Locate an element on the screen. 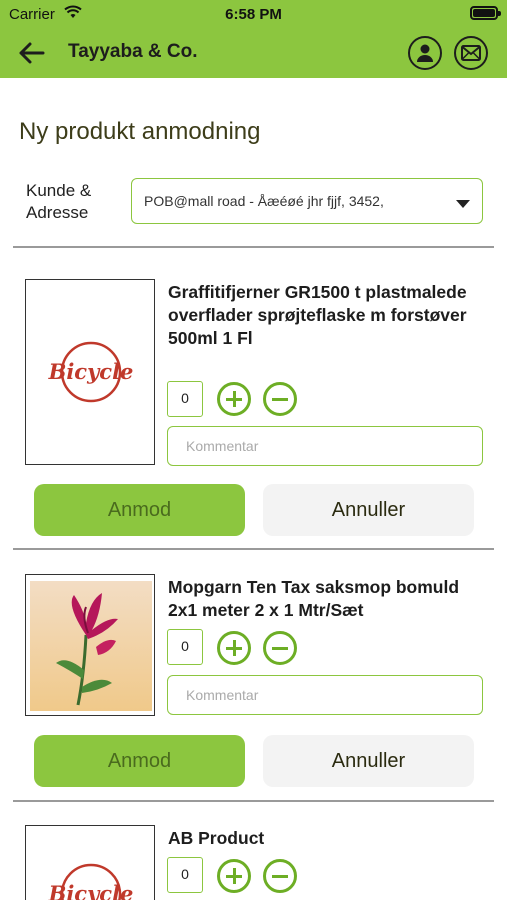 The height and width of the screenshot is (900, 507). address-select: POB@mall road - Åæéøé jhr fjjf, 3452, is located at coordinates (307, 201).